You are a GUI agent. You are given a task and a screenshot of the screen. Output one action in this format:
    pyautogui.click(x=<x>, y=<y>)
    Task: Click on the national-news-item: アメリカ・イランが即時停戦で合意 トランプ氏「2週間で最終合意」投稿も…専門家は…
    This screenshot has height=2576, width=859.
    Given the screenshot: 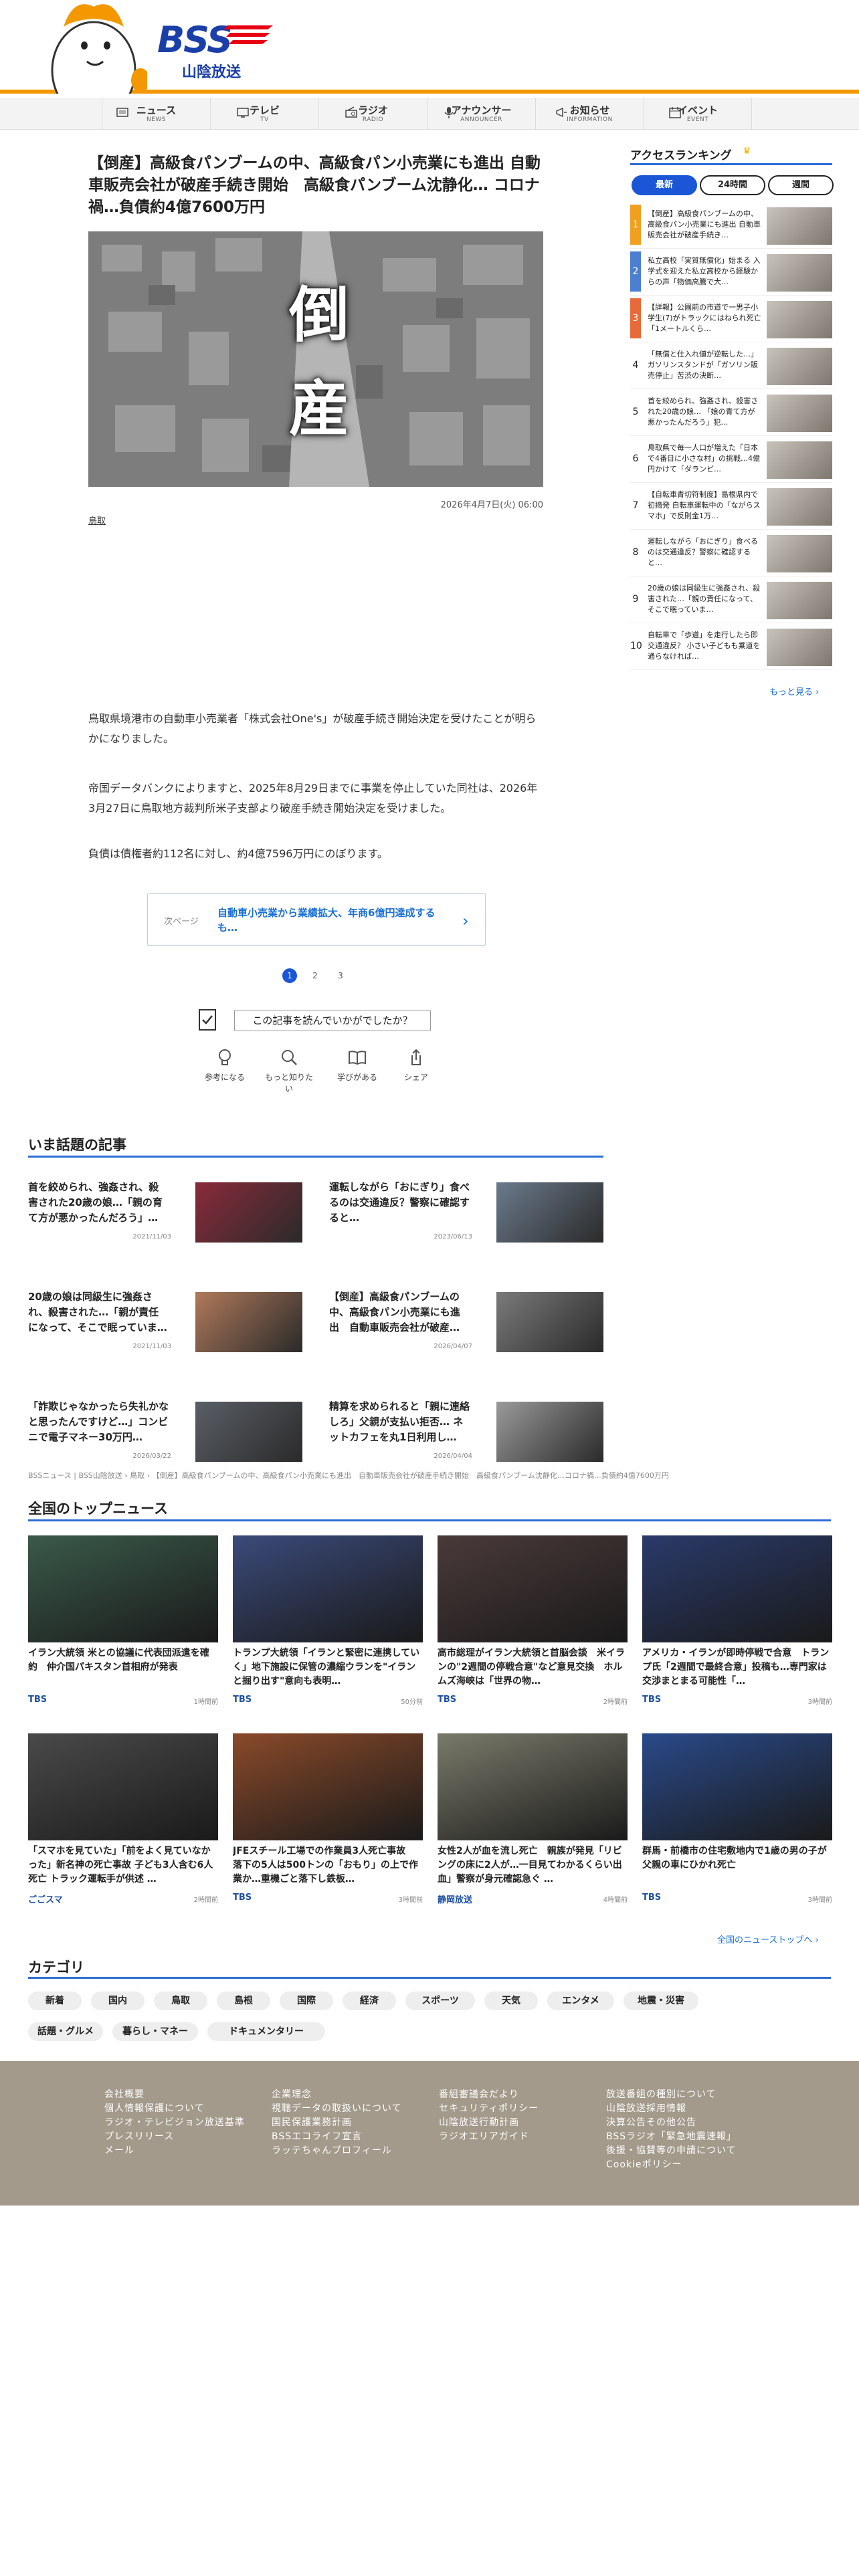 What is the action you would take?
    pyautogui.click(x=737, y=1622)
    